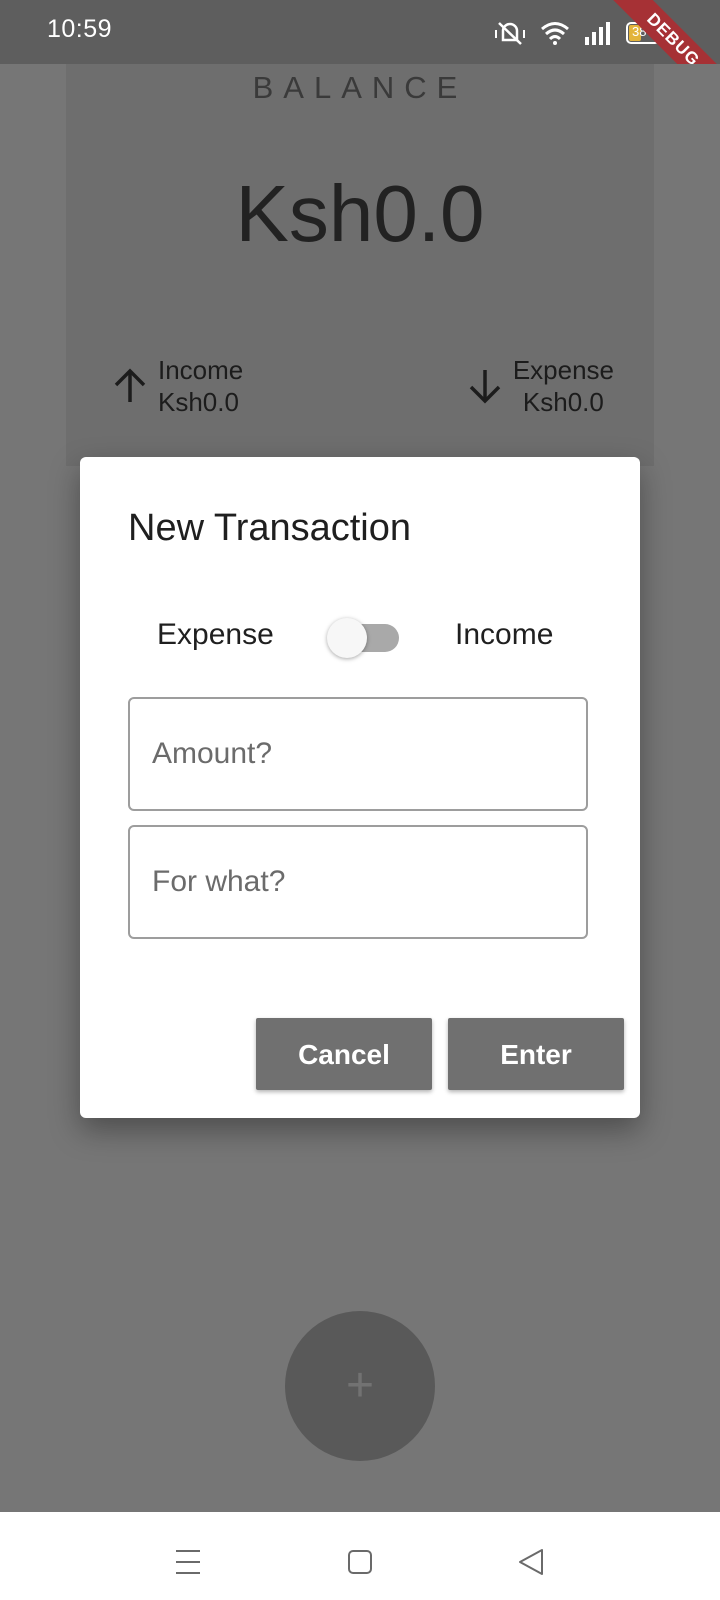 The image size is (720, 1600). Describe the element at coordinates (188, 1562) in the screenshot. I see `menu-icon` at that location.